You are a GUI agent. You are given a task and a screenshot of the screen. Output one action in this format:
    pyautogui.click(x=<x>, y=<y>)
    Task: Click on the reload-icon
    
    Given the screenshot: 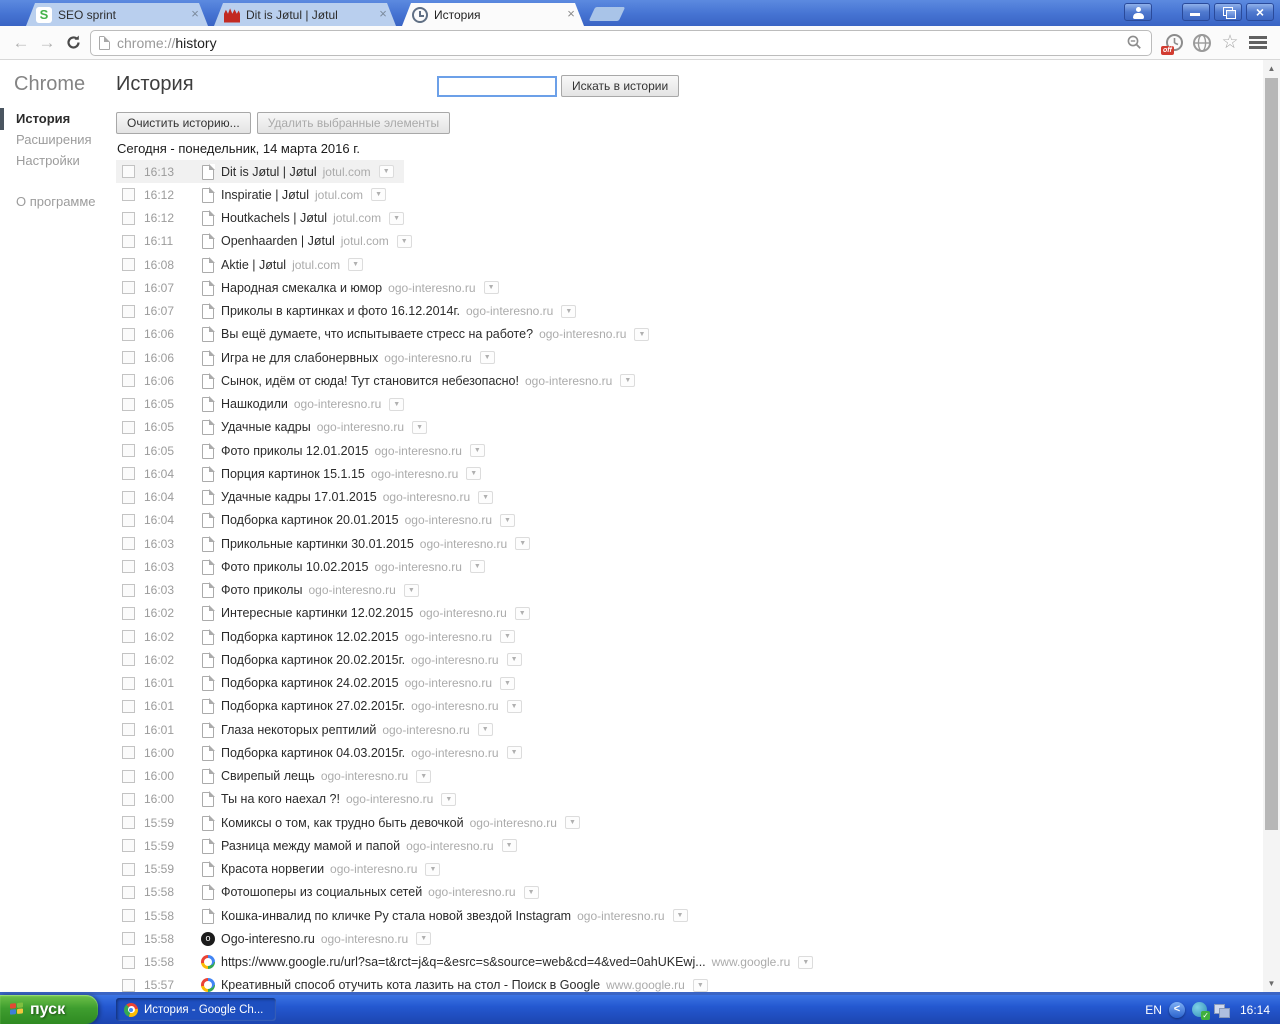 What is the action you would take?
    pyautogui.click(x=73, y=43)
    